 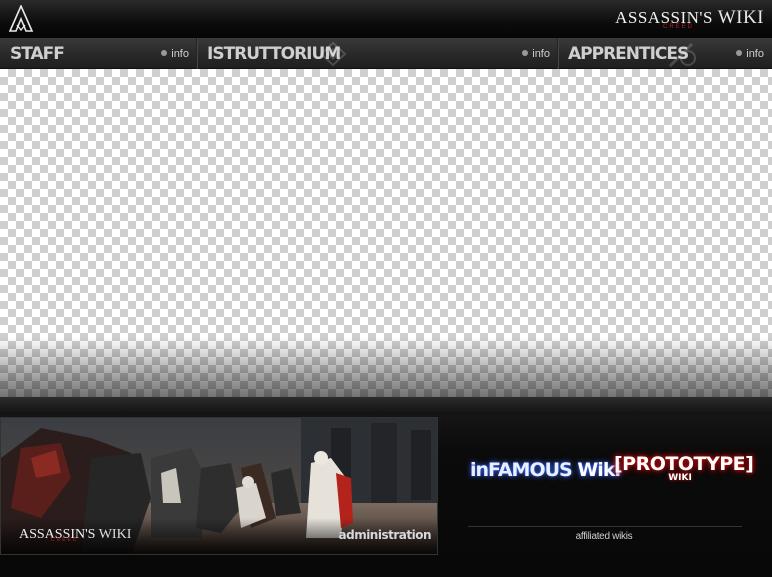 What do you see at coordinates (386, 19) in the screenshot?
I see `top-bar: ASSASSIN'S WIKI CREED` at bounding box center [386, 19].